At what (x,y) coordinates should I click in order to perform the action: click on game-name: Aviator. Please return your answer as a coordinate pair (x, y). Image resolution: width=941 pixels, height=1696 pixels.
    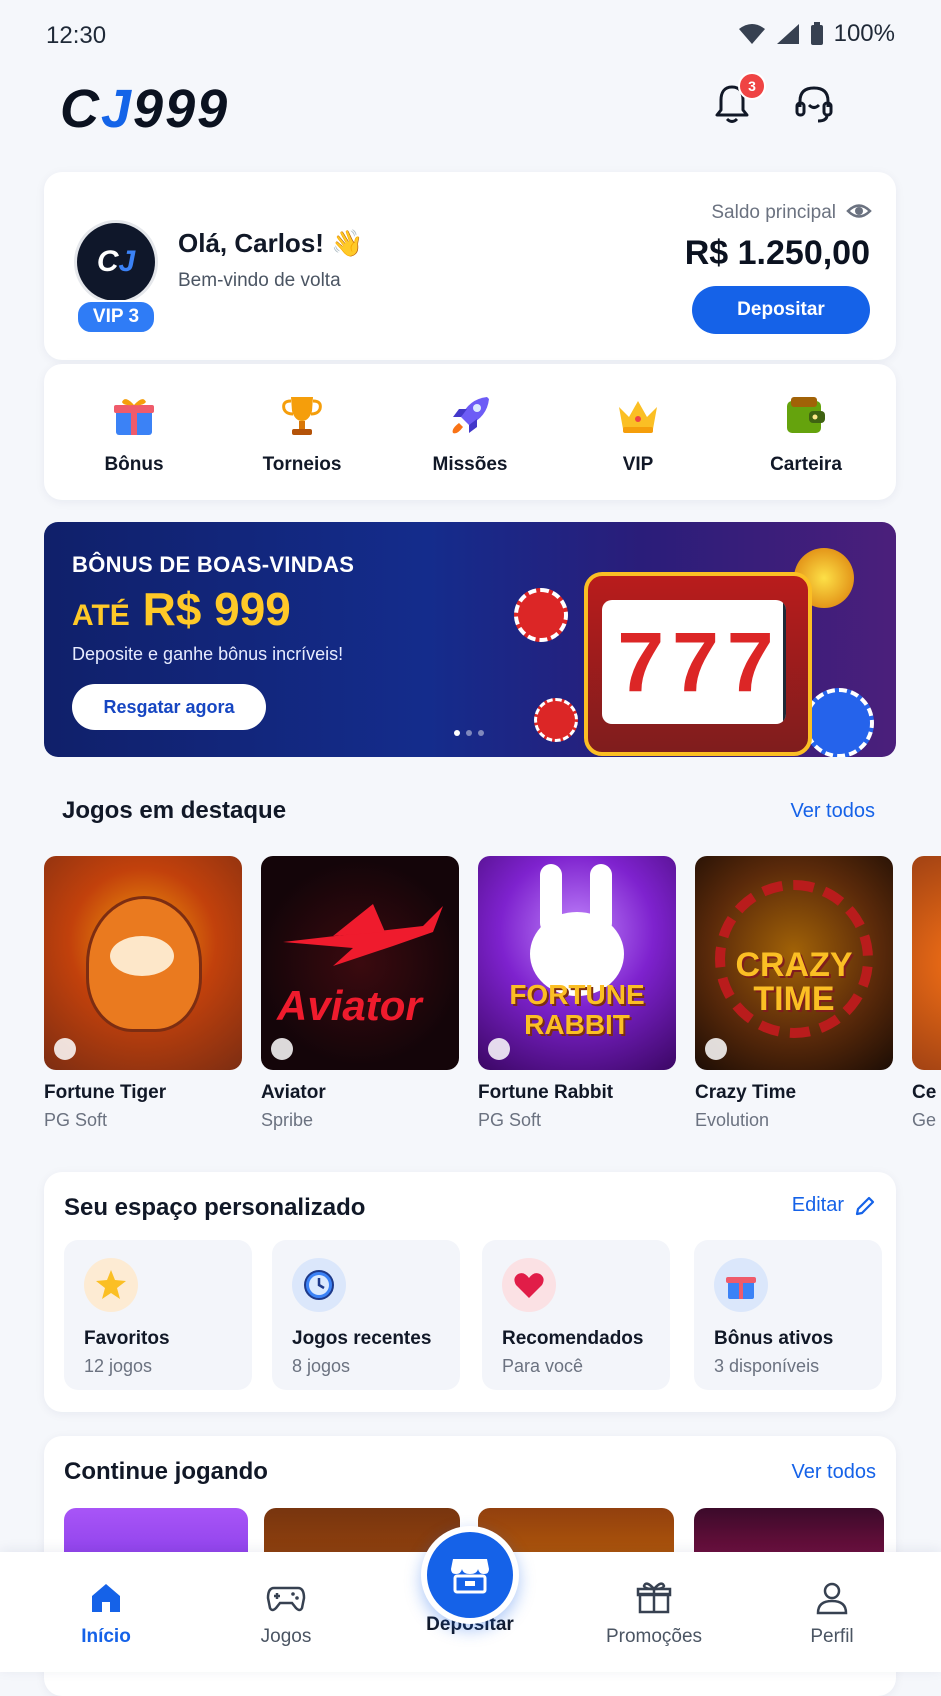
    Looking at the image, I should click on (293, 1092).